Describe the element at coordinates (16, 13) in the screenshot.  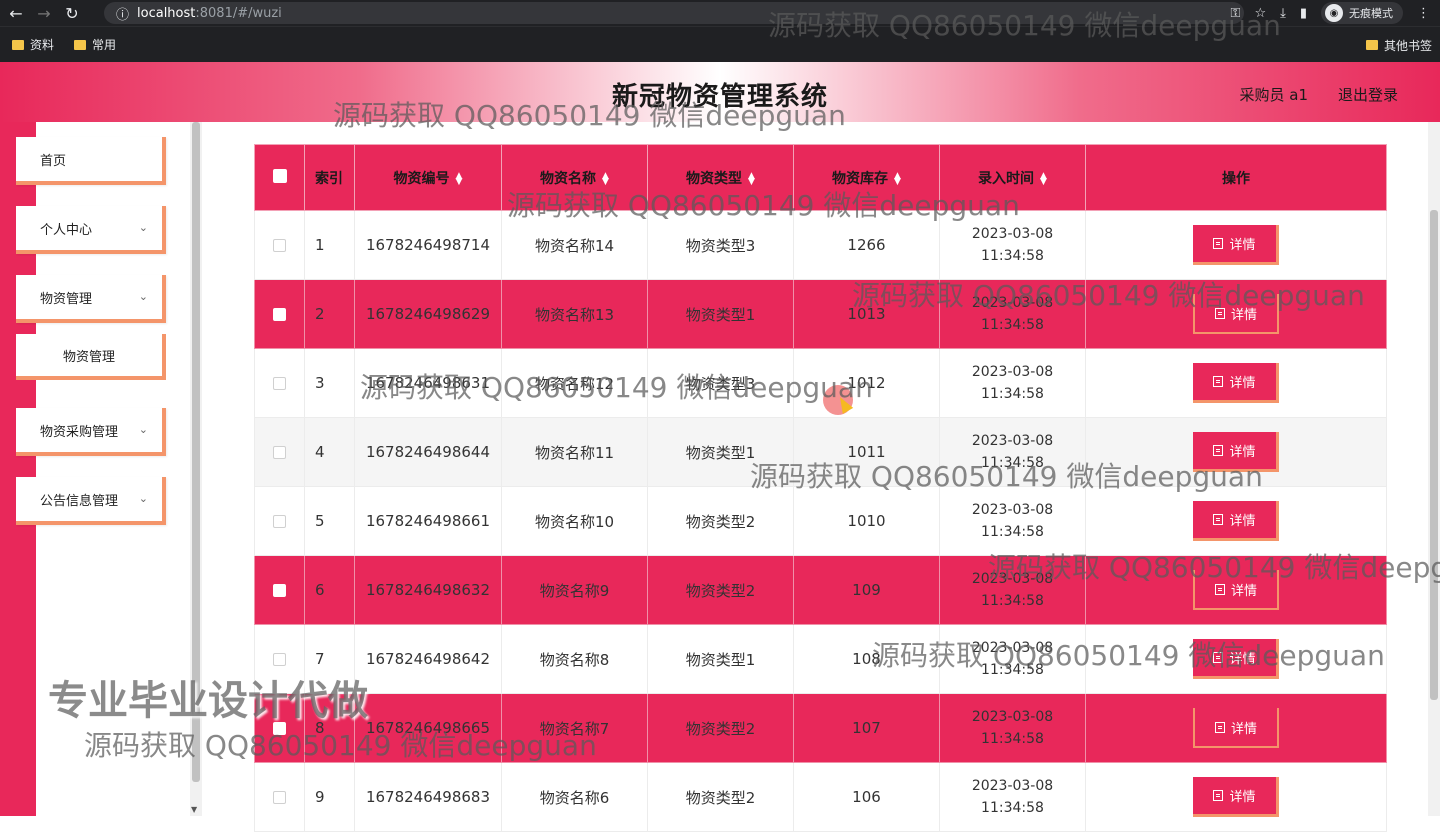
I see `back-icon: ←` at that location.